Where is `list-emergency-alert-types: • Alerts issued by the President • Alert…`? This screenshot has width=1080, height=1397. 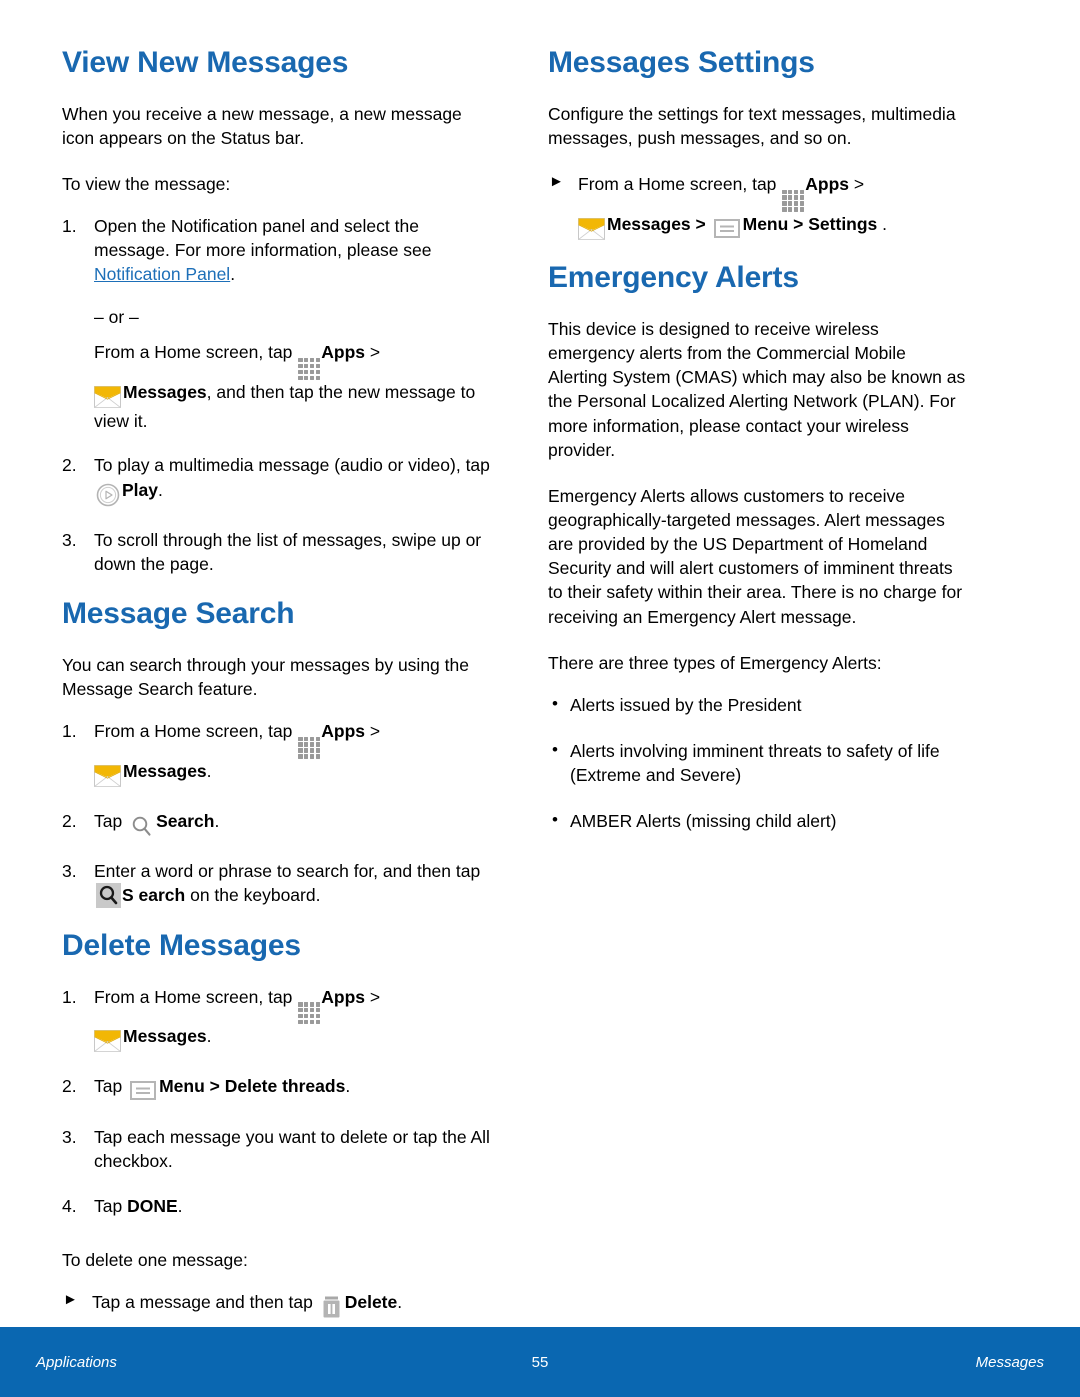 list-emergency-alert-types: • Alerts issued by the President • Alert… is located at coordinates (758, 763).